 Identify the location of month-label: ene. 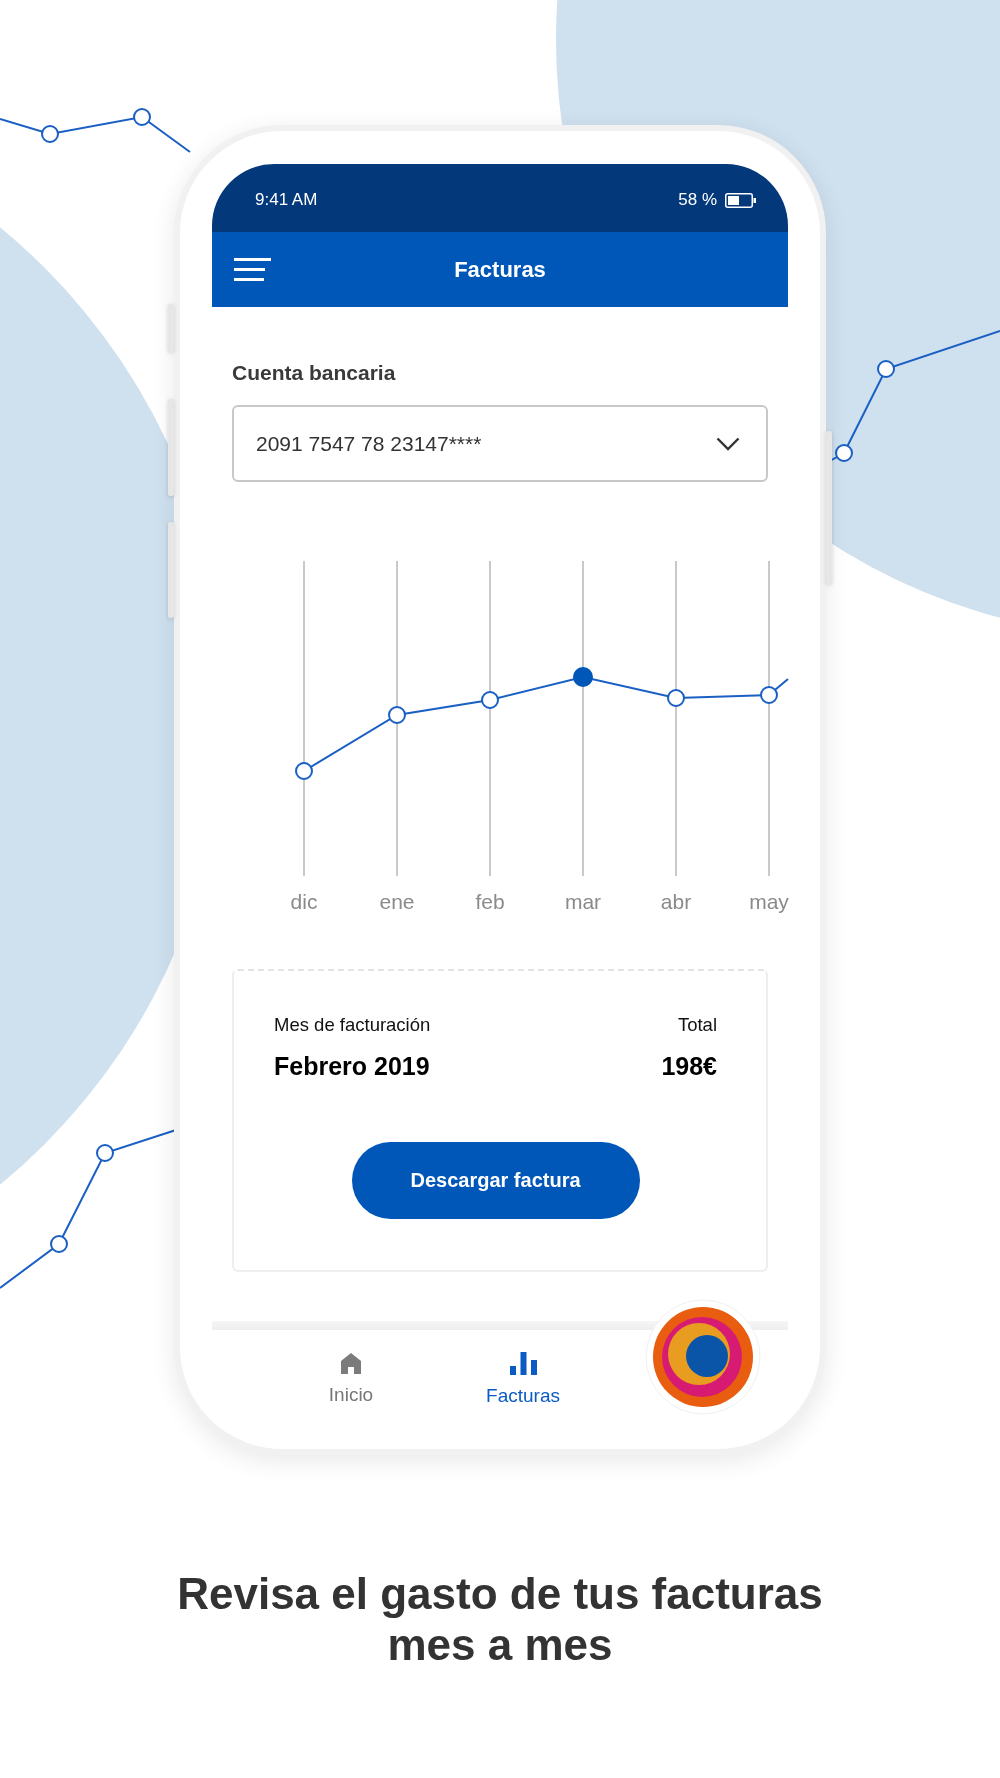
(397, 901).